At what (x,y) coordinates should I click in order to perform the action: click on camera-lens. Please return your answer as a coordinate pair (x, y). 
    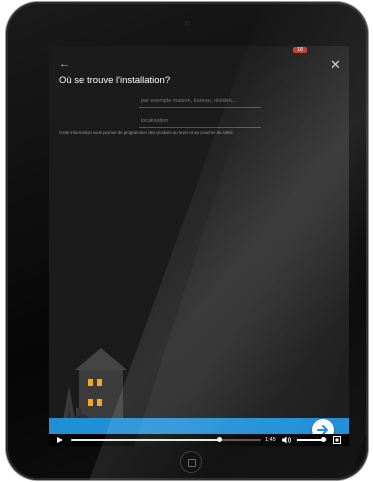
    Looking at the image, I should click on (187, 23).